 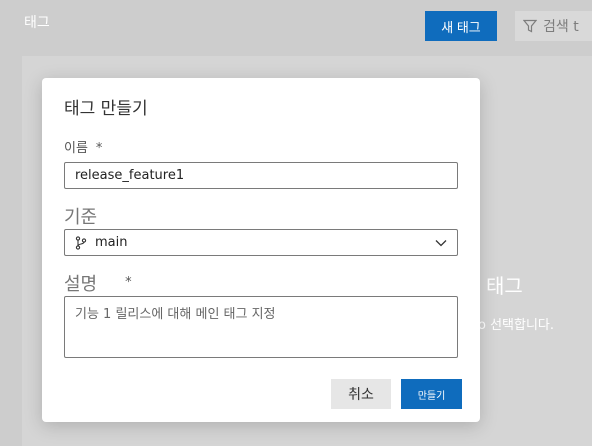 I want to click on name-input: release_feature1, so click(x=261, y=175).